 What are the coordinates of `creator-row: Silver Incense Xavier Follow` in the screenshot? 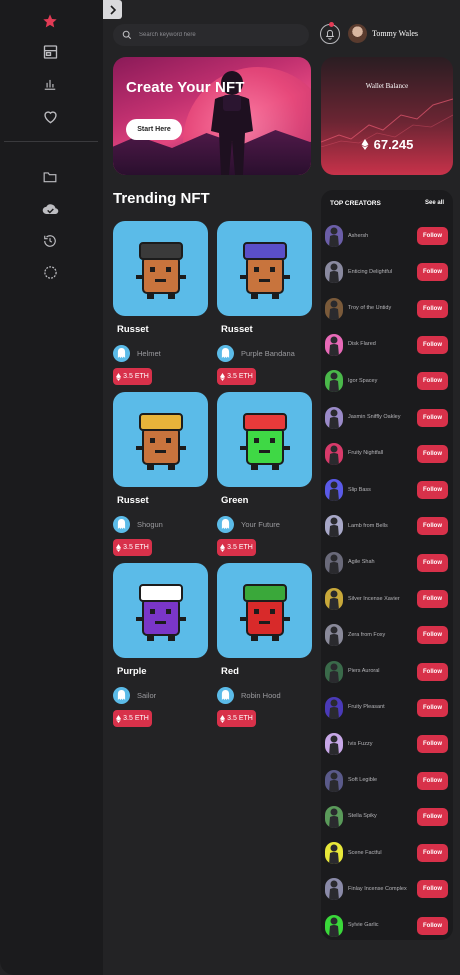 It's located at (388, 599).